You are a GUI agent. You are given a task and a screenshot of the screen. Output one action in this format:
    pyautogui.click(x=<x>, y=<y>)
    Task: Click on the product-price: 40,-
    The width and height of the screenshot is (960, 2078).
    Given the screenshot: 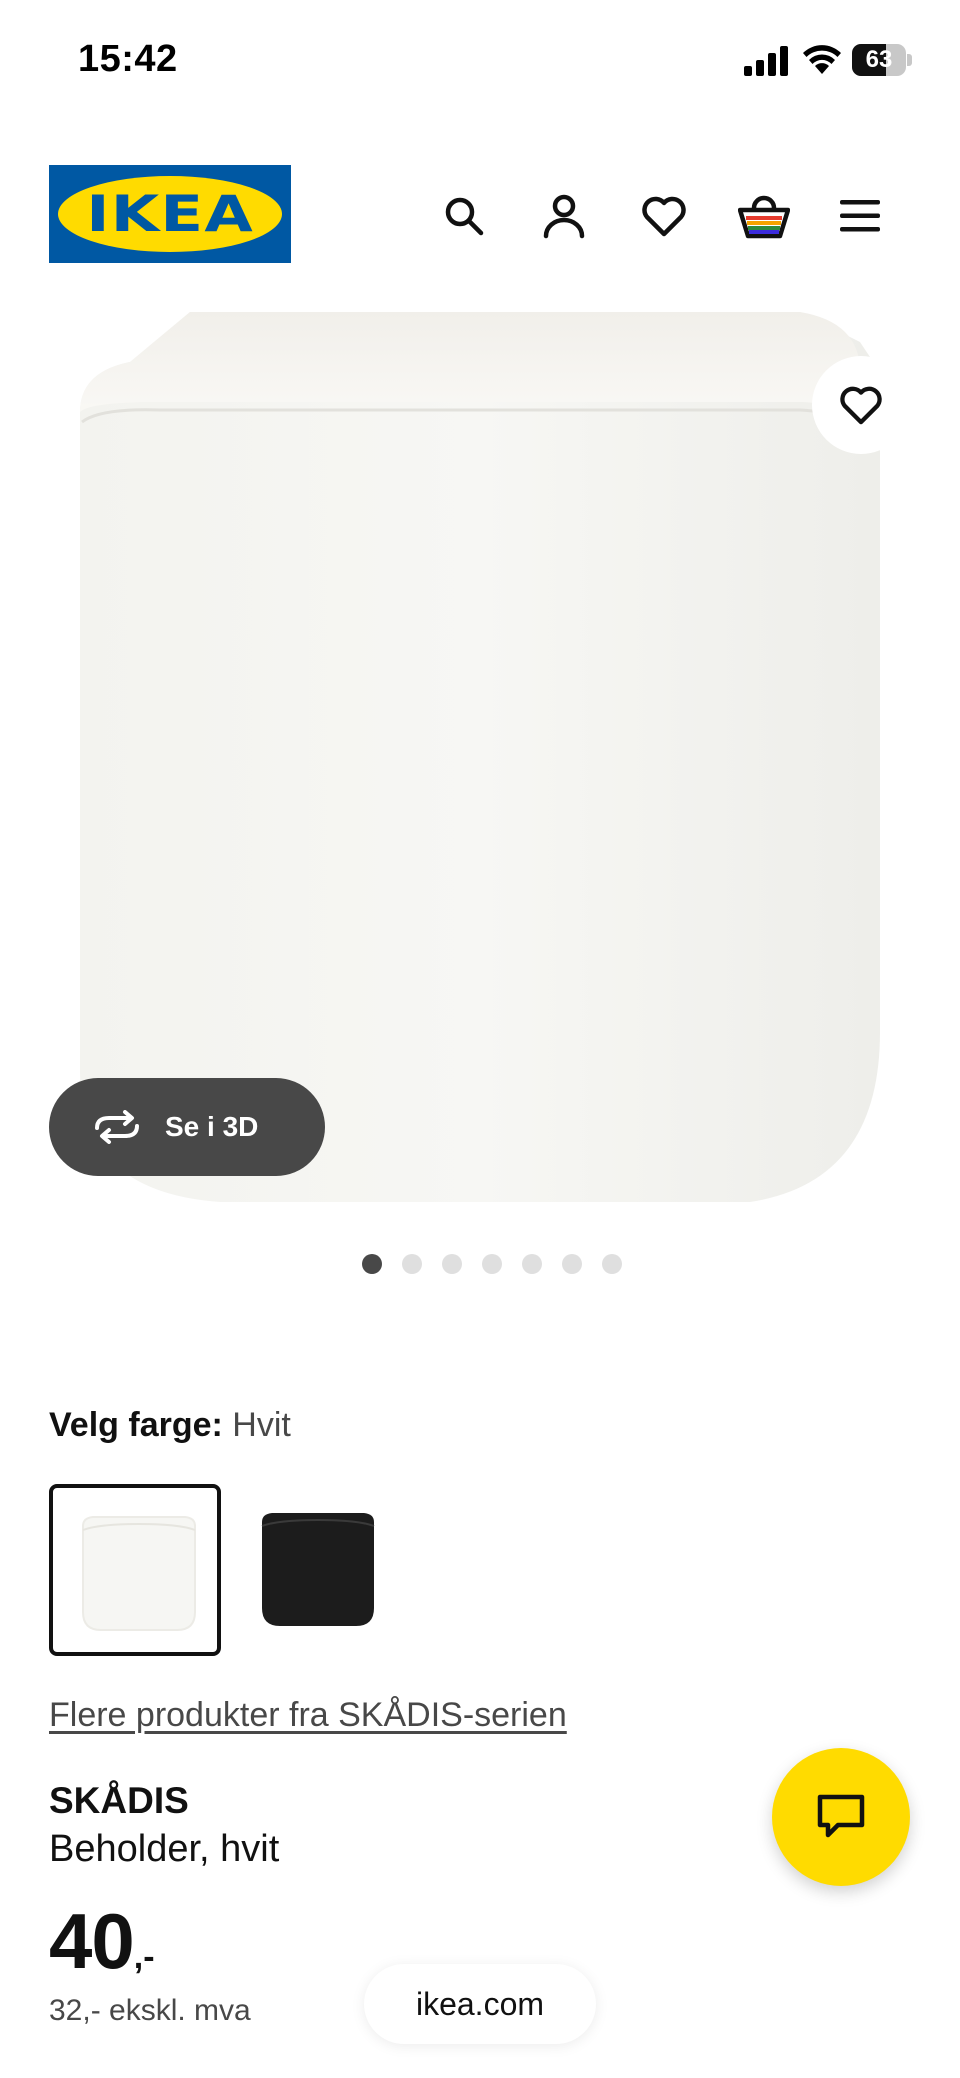 What is the action you would take?
    pyautogui.click(x=102, y=1941)
    